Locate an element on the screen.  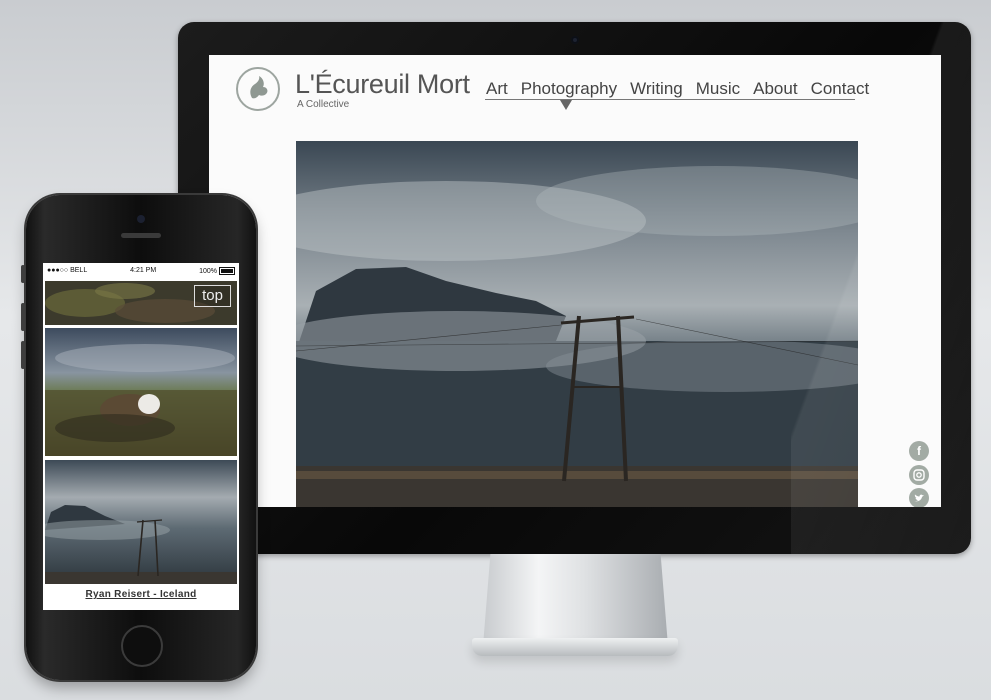
photo-caption-link: Ryan Reisert - Iceland is located at coordinates (141, 594).